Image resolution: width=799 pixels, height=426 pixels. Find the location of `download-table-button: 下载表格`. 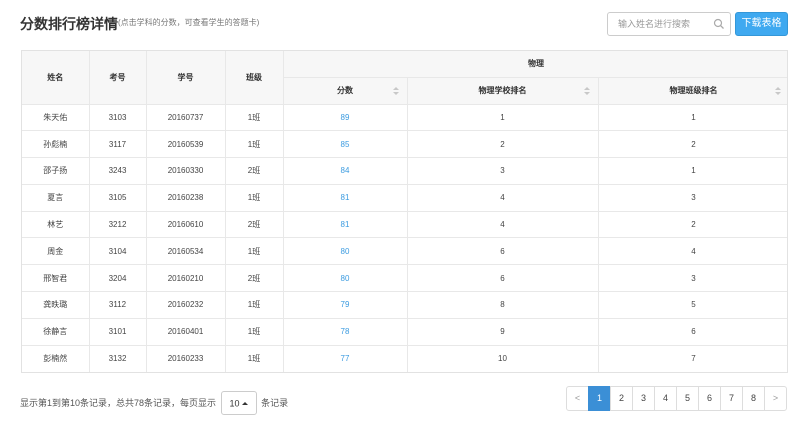

download-table-button: 下载表格 is located at coordinates (761, 24).